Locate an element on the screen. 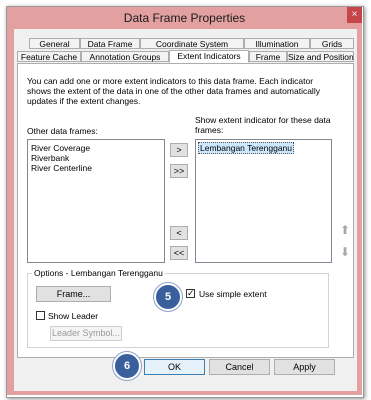 Image resolution: width=371 pixels, height=400 pixels. window-border-left is located at coordinates (10, 212).